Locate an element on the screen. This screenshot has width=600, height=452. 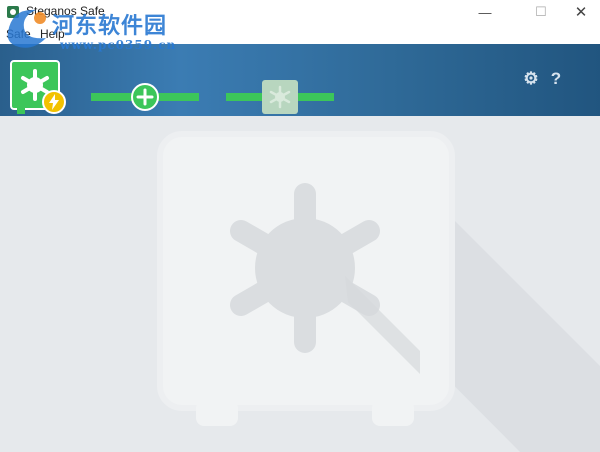
maximize-button: ☐ is located at coordinates (541, 12).